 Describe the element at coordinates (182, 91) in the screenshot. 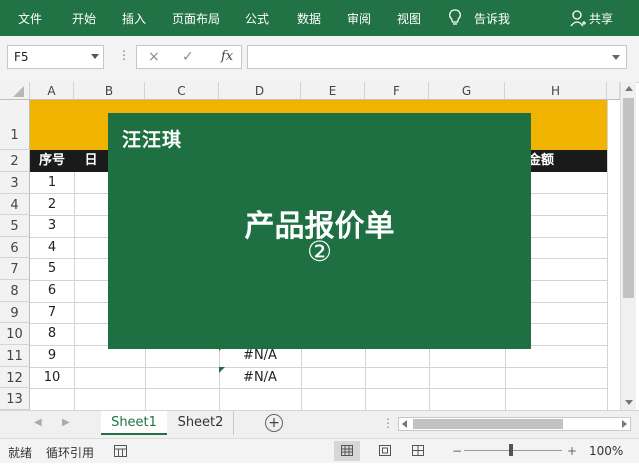

I see `col-header-c: C` at that location.